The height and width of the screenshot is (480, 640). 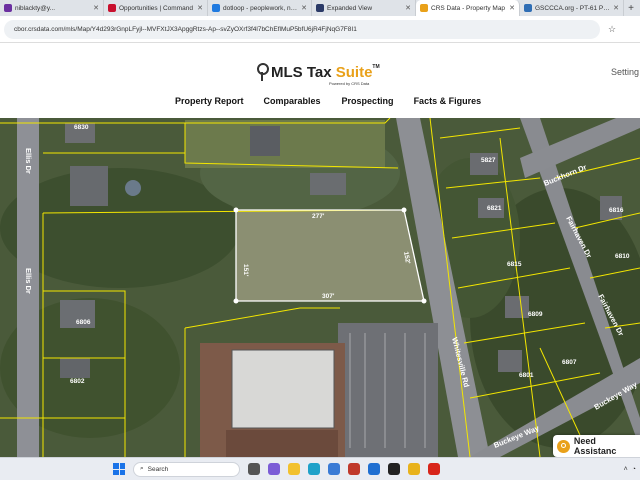 What do you see at coordinates (209, 101) in the screenshot?
I see `nav-property-report: Property Report` at bounding box center [209, 101].